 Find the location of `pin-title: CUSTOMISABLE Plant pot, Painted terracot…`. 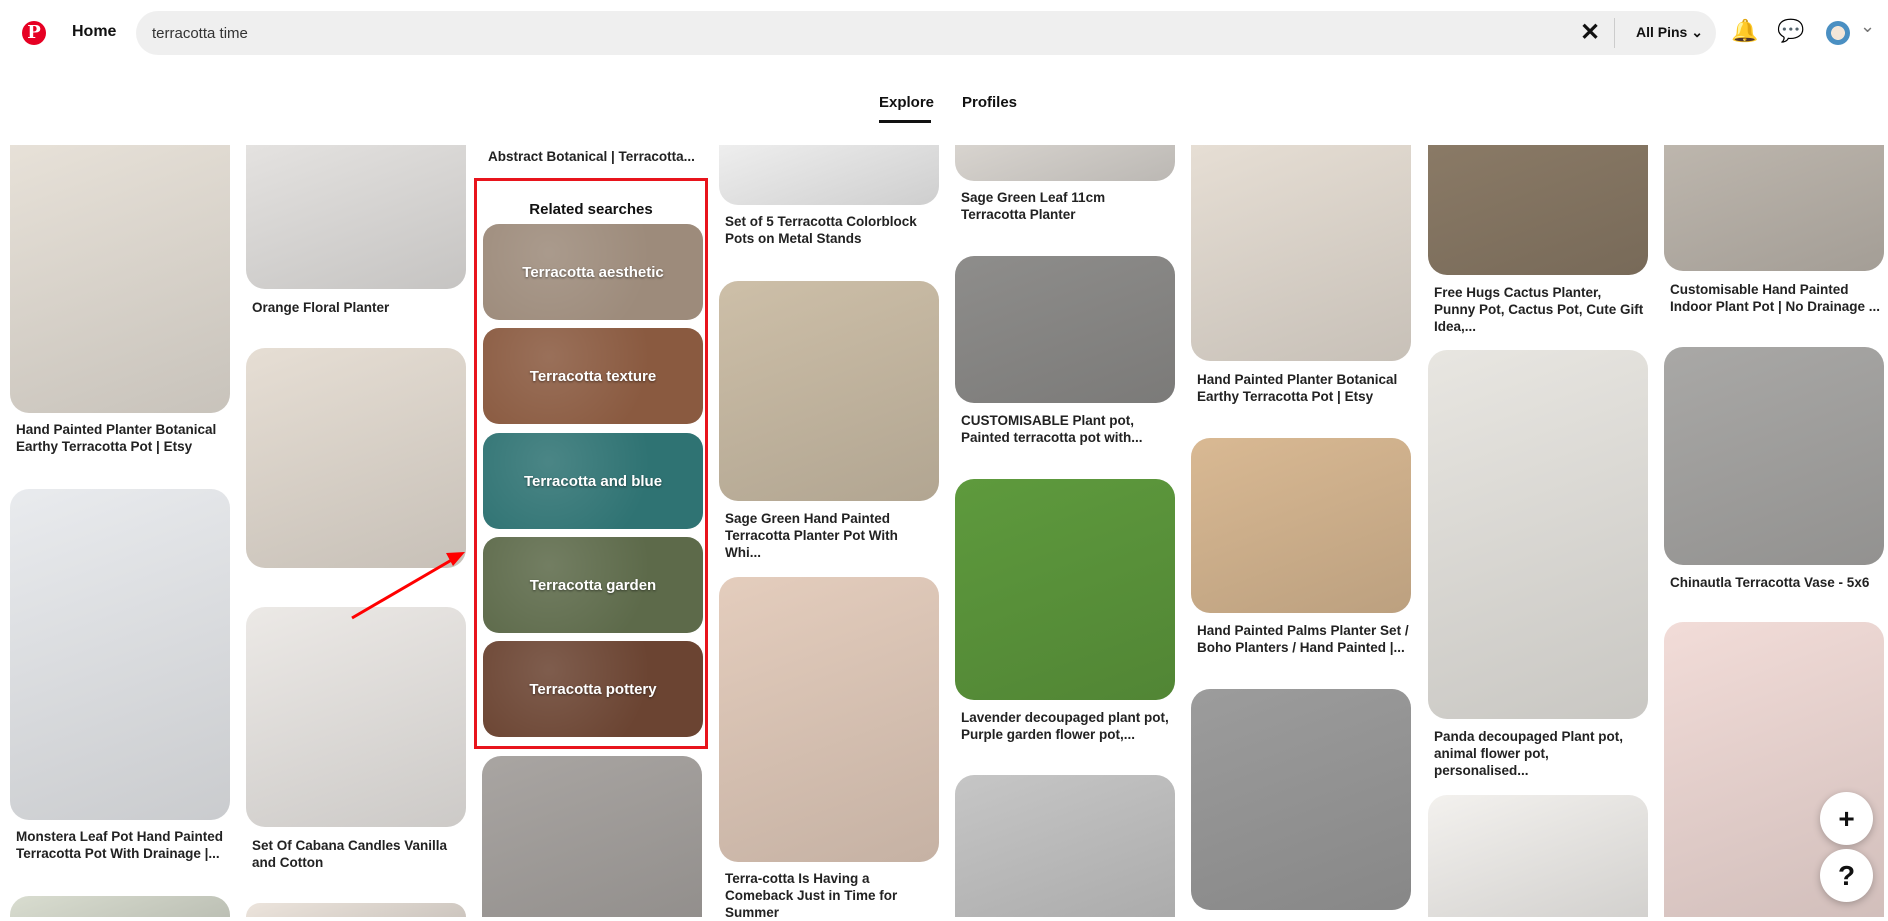

pin-title: CUSTOMISABLE Plant pot, Painted terracot… is located at coordinates (1067, 429).